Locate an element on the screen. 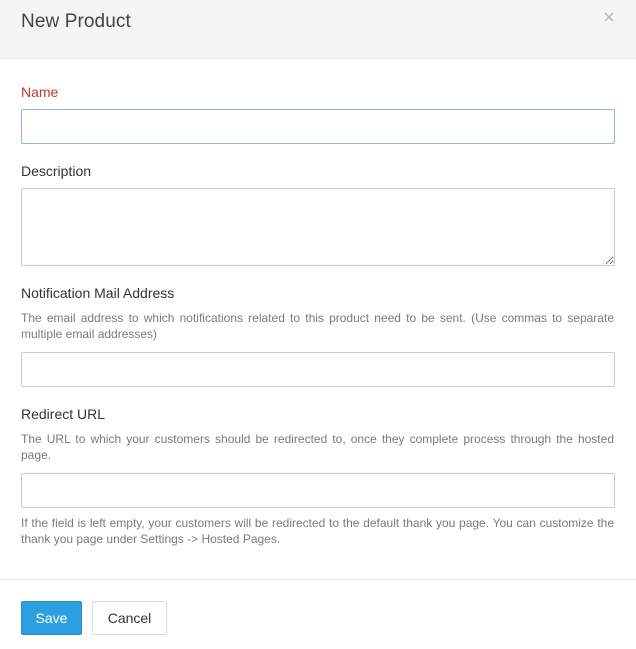 The width and height of the screenshot is (636, 649). redirect-url-input is located at coordinates (318, 490).